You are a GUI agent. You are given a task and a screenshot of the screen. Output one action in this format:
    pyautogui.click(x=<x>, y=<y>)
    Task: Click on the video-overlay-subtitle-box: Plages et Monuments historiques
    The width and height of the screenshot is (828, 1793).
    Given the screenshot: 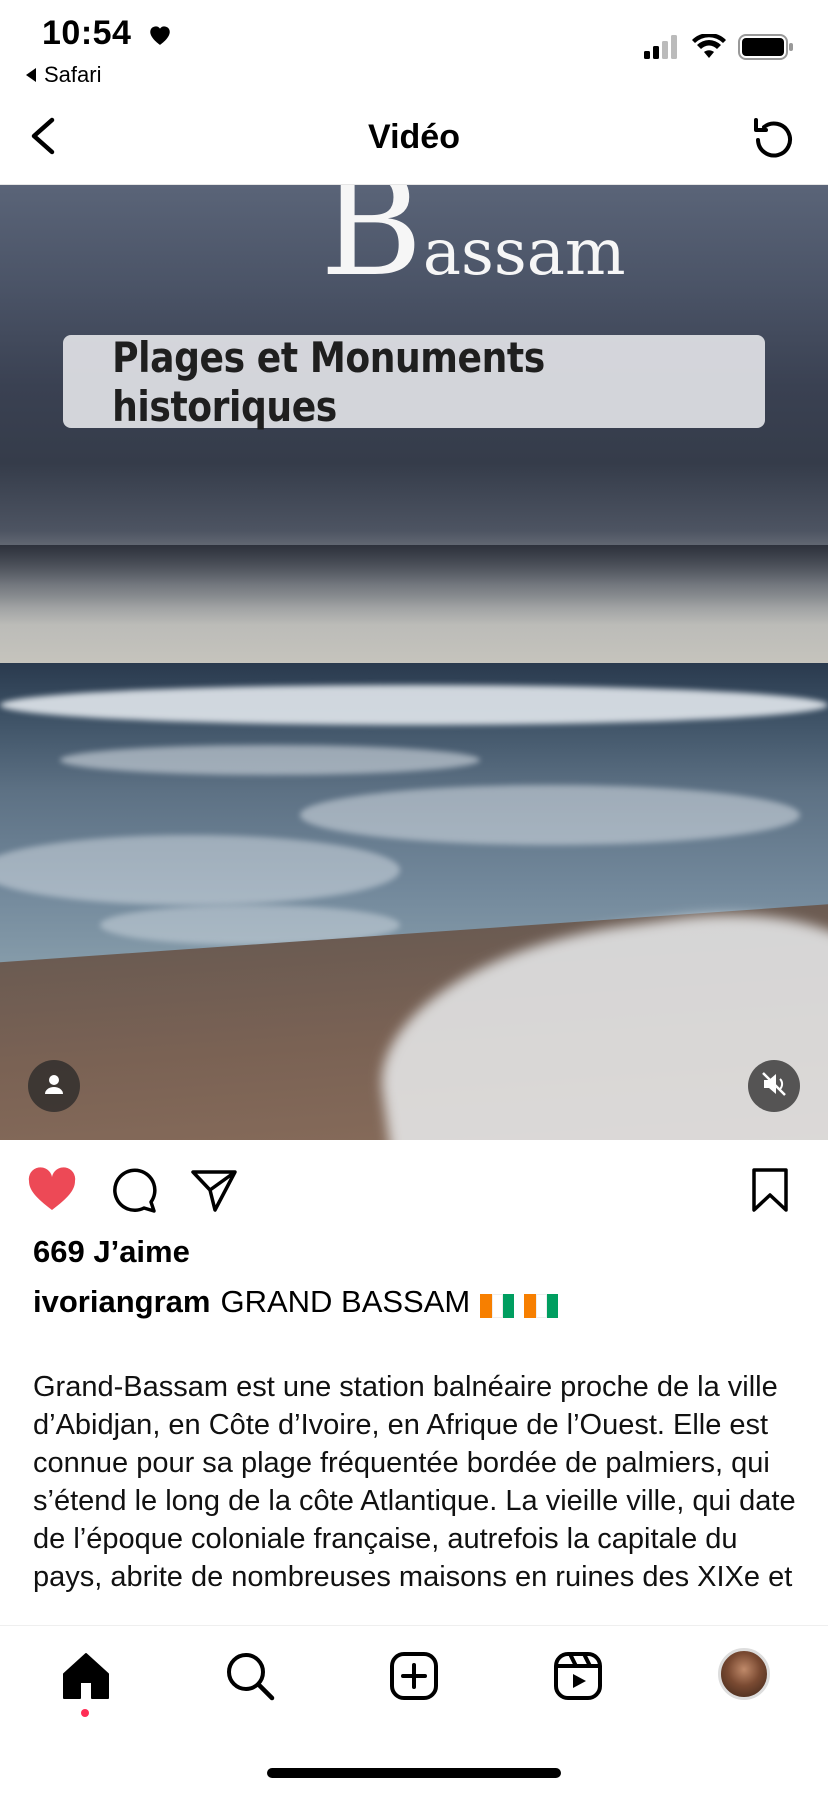 What is the action you would take?
    pyautogui.click(x=414, y=381)
    